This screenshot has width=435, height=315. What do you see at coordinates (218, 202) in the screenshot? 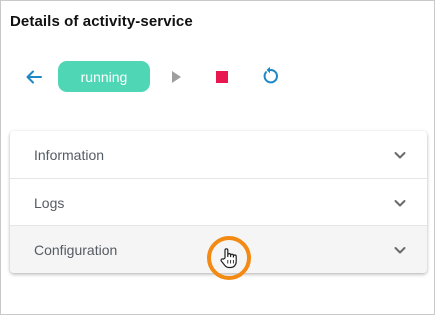
I see `accordion-item-logs: Logs` at bounding box center [218, 202].